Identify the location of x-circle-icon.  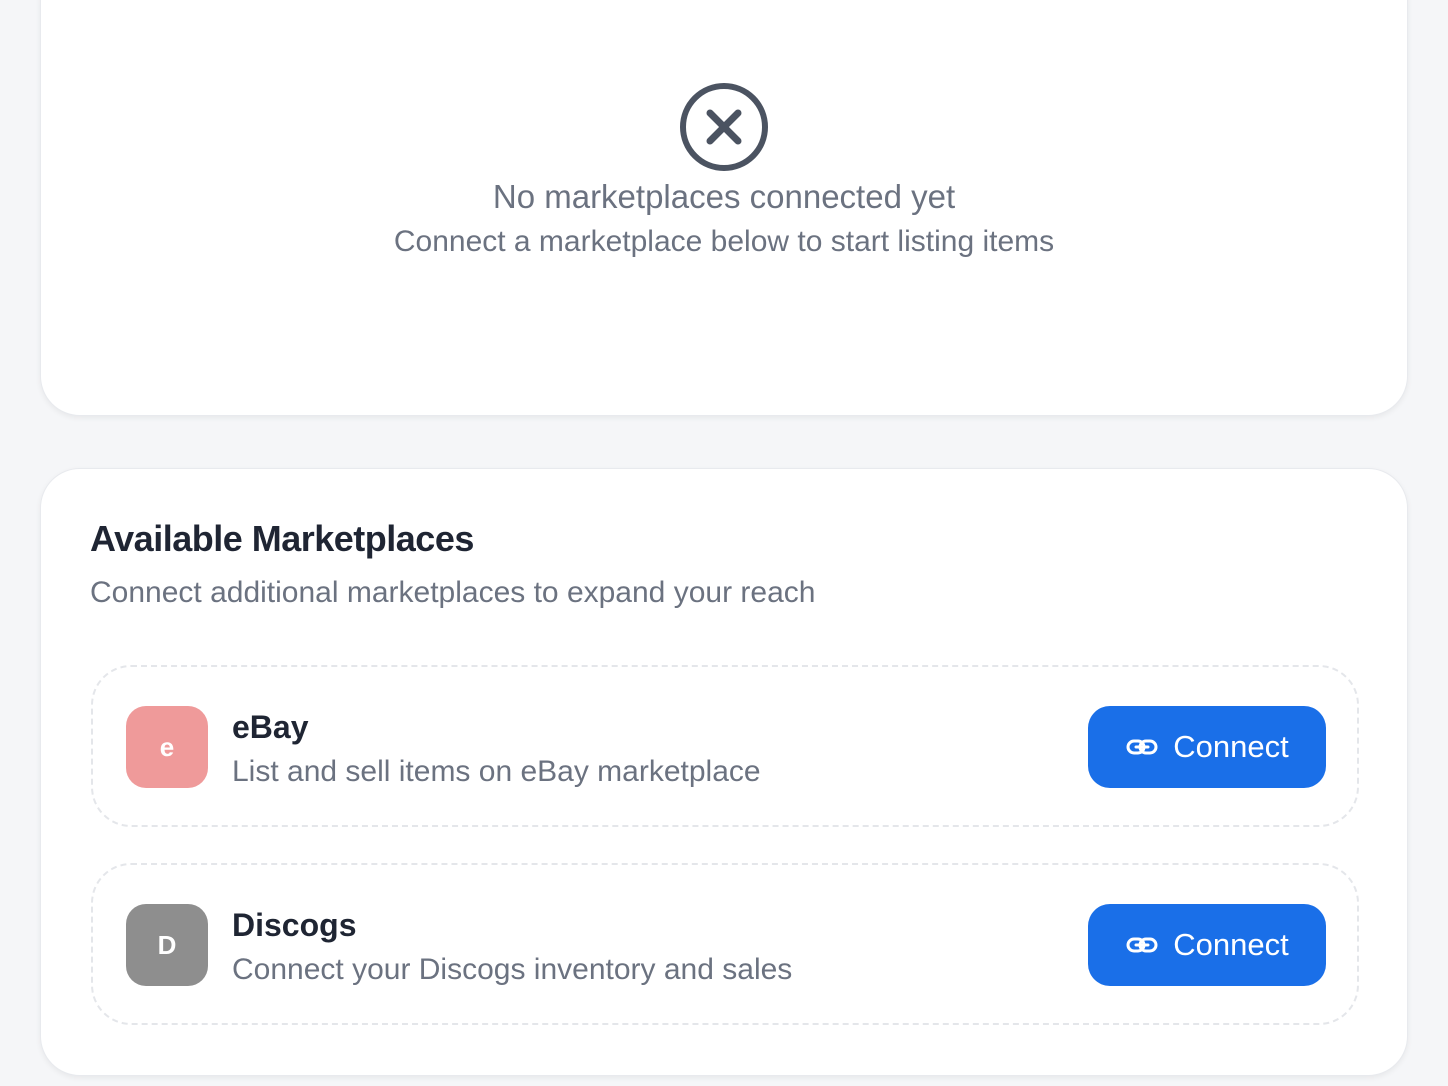
(724, 127).